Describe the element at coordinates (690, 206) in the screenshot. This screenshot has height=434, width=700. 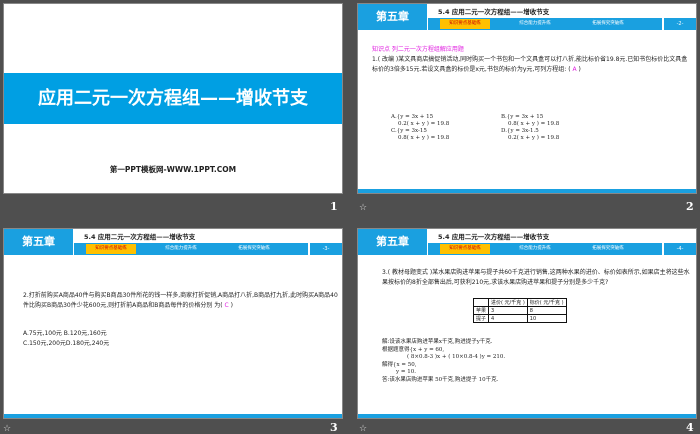
I see `slide-number-2: 2` at that location.